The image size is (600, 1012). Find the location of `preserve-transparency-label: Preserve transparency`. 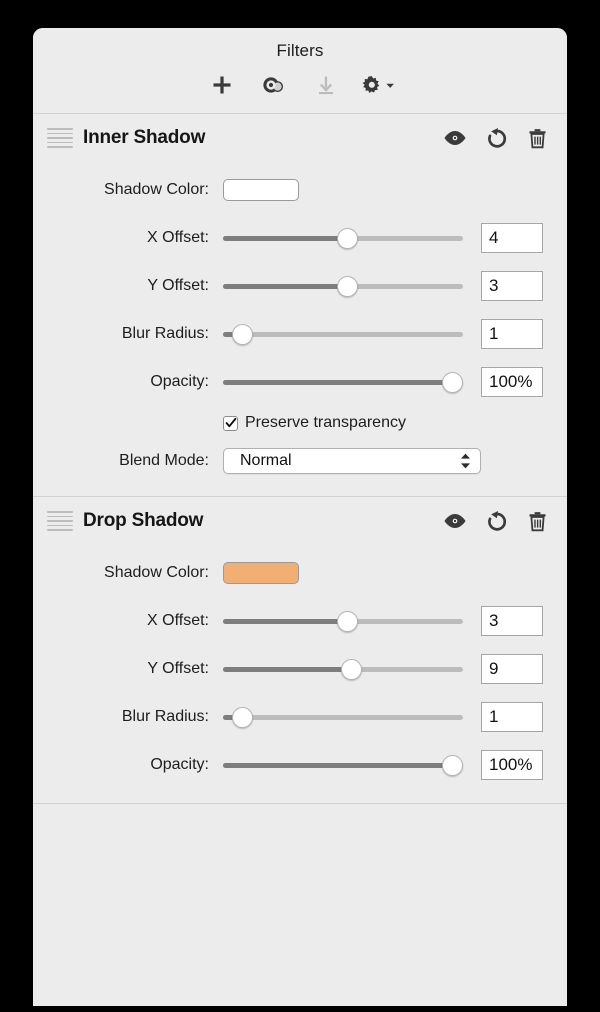

preserve-transparency-label: Preserve transparency is located at coordinates (325, 422).